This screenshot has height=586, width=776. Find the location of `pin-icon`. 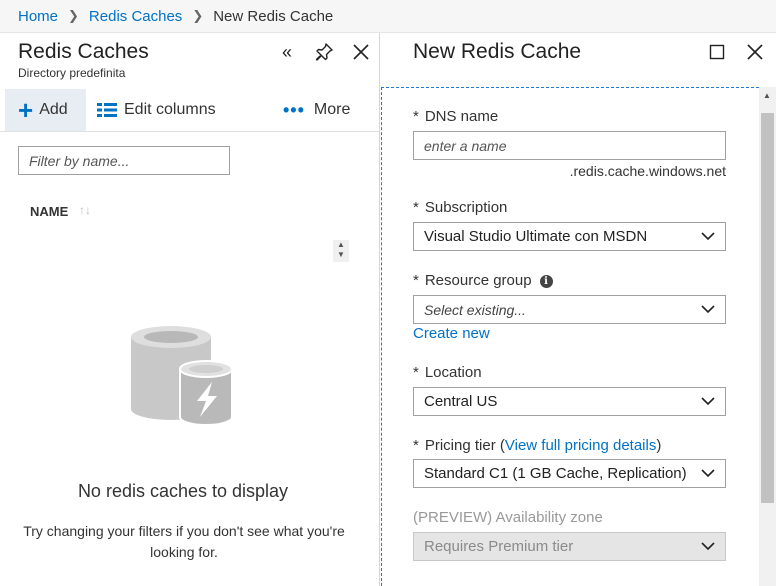

pin-icon is located at coordinates (324, 52).